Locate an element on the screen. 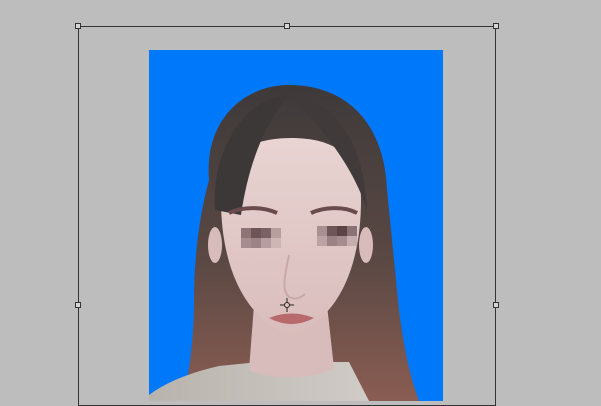 The height and width of the screenshot is (406, 601). transform-handle-top-right is located at coordinates (496, 26).